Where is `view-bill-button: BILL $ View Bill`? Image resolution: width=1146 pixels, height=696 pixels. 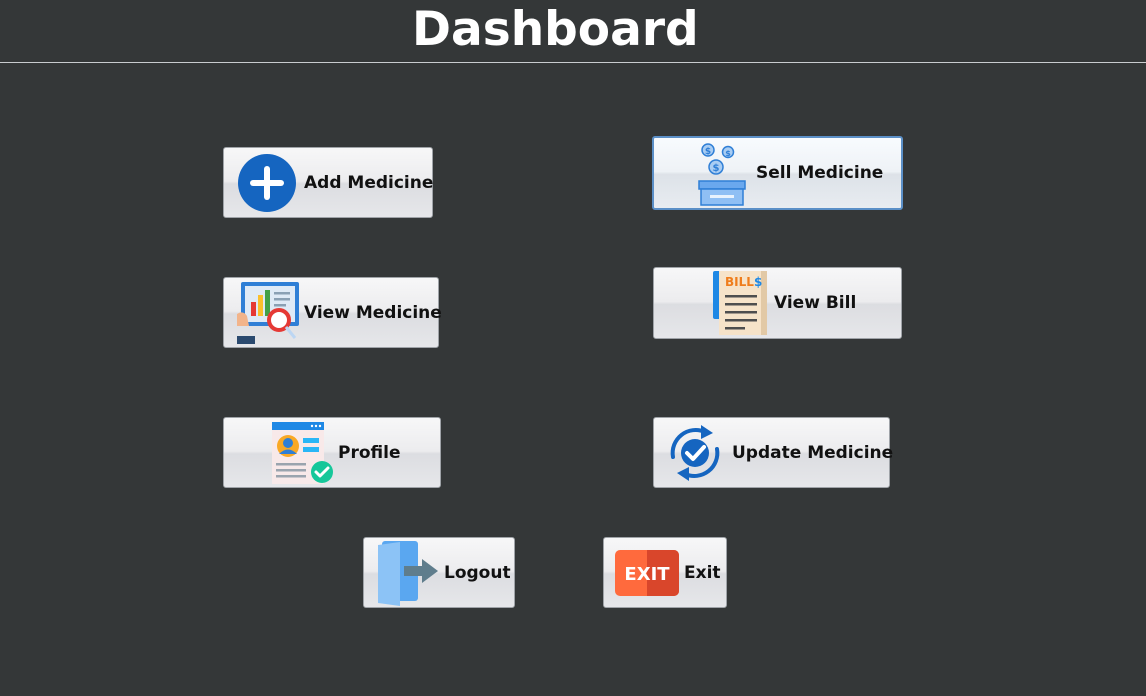
view-bill-button: BILL $ View Bill is located at coordinates (777, 303).